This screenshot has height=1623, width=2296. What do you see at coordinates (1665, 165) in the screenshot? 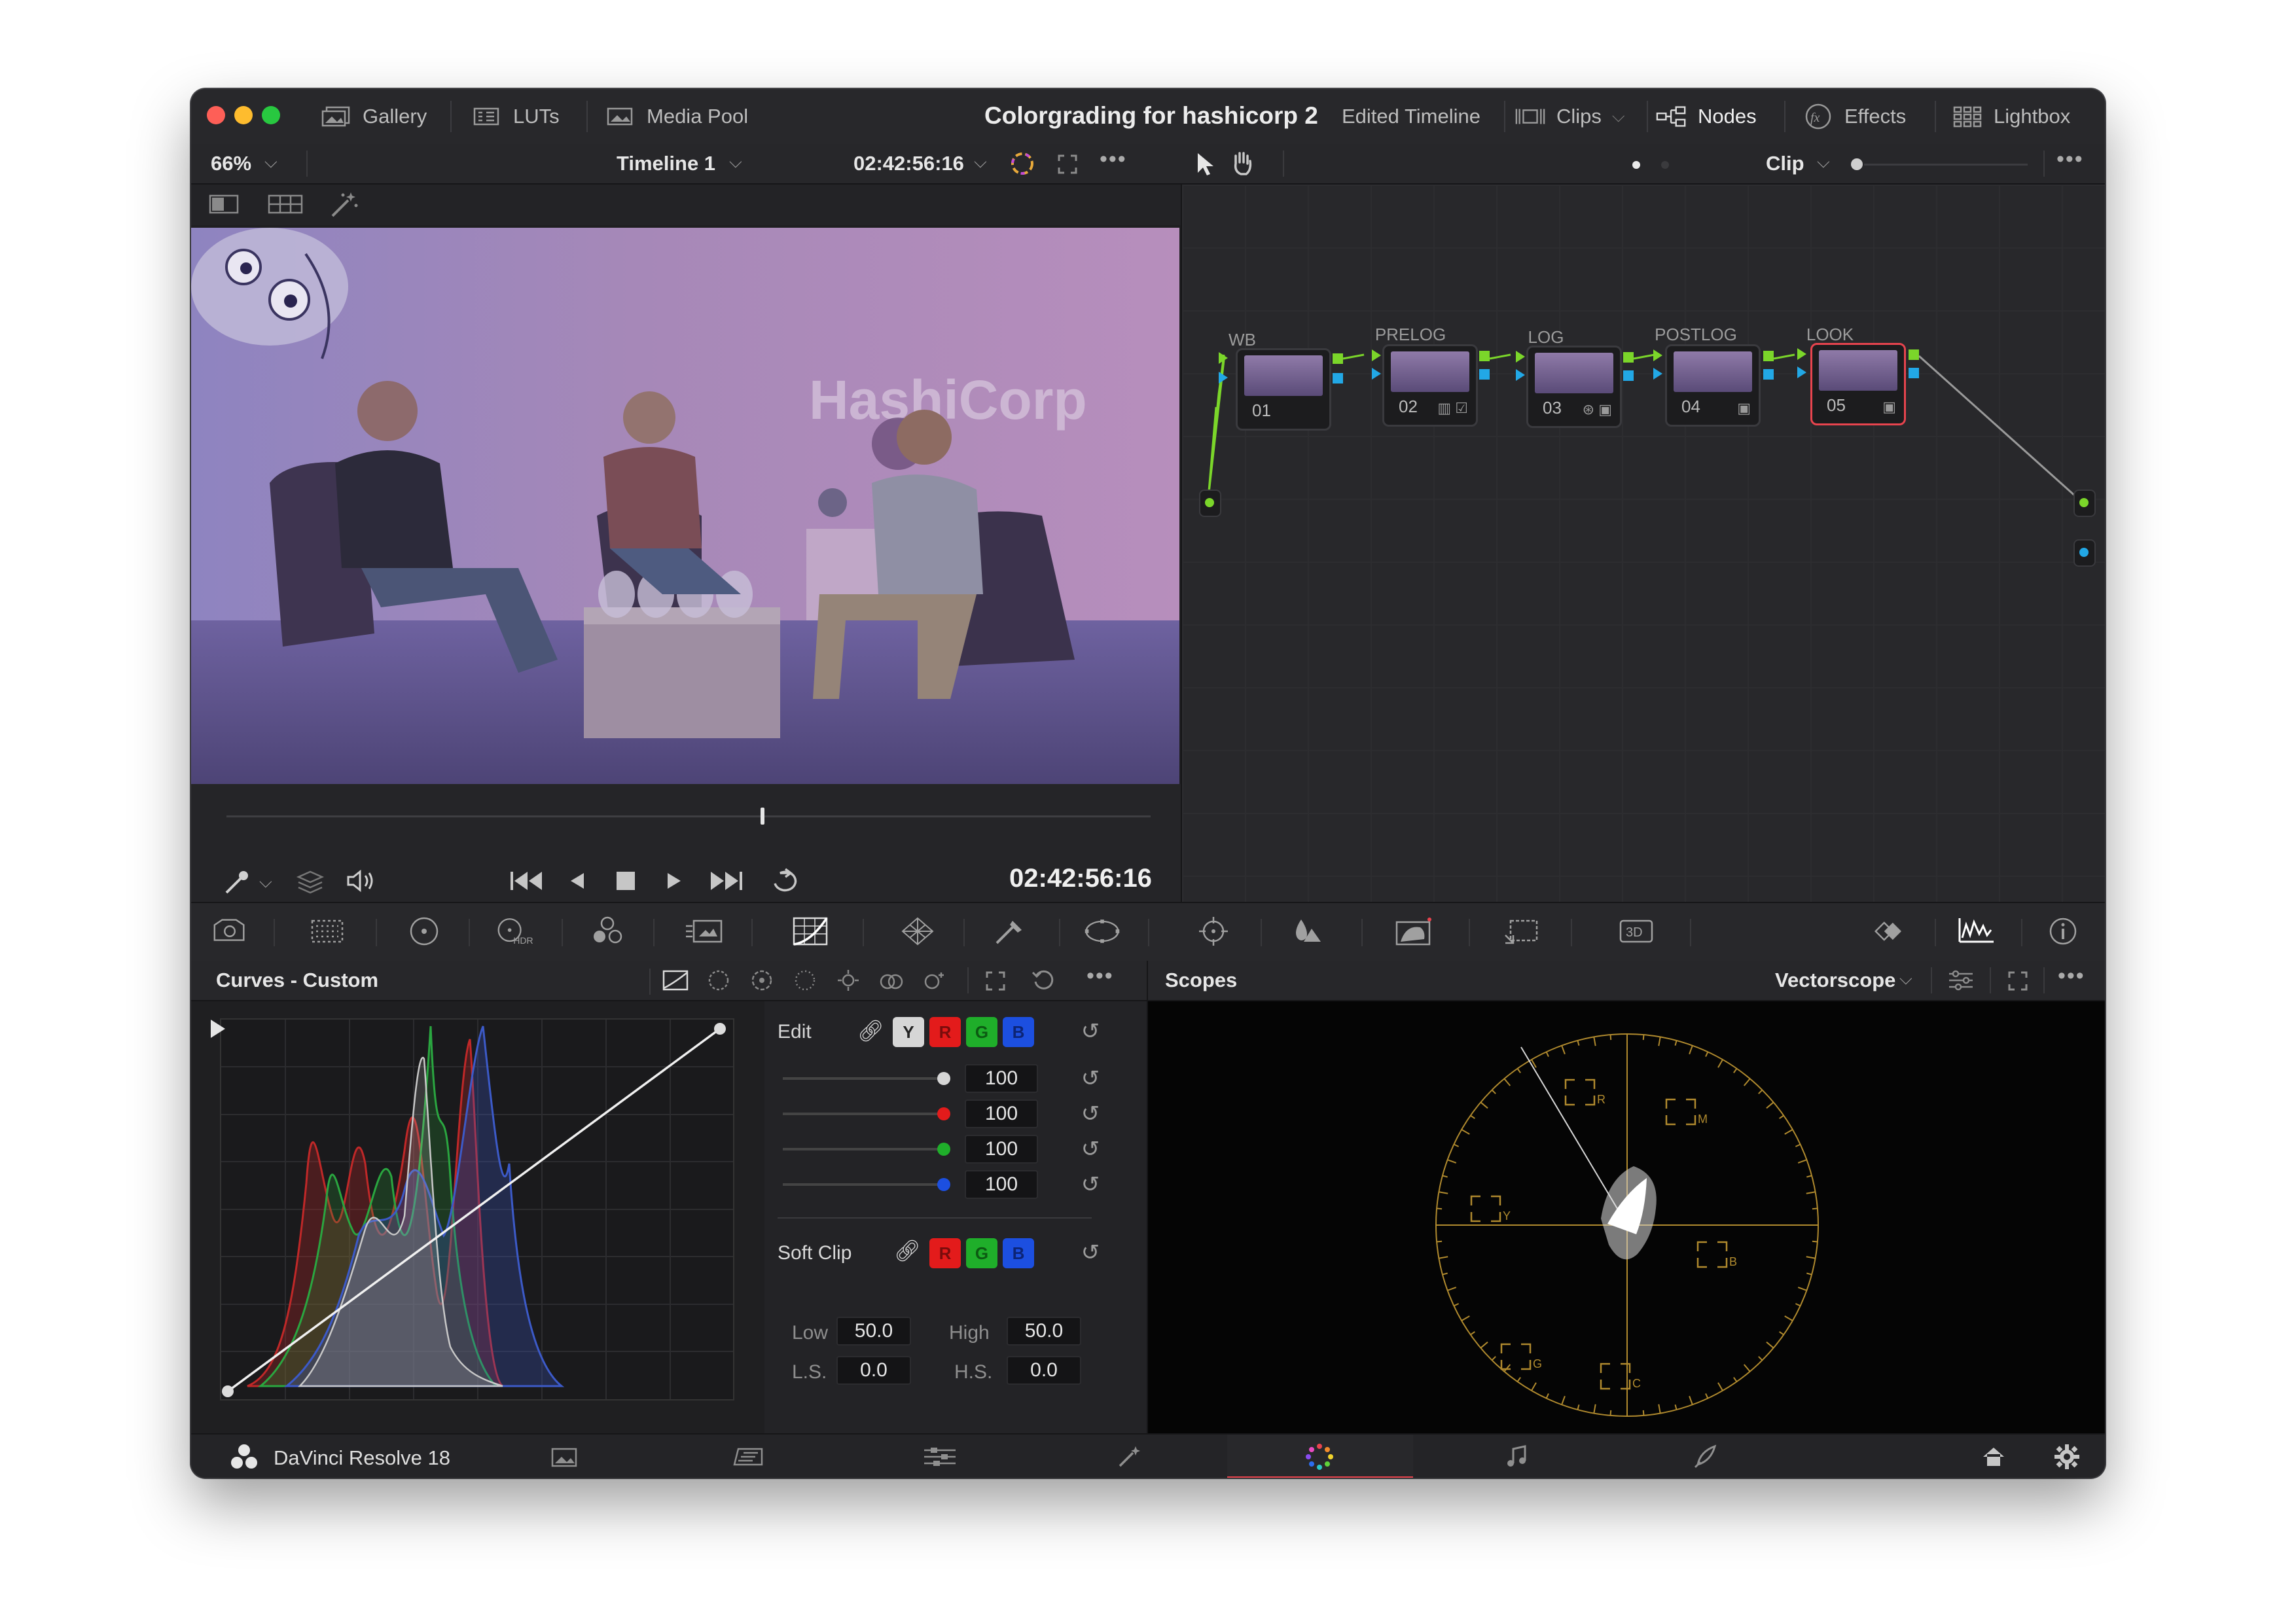
I see `page-dot` at bounding box center [1665, 165].